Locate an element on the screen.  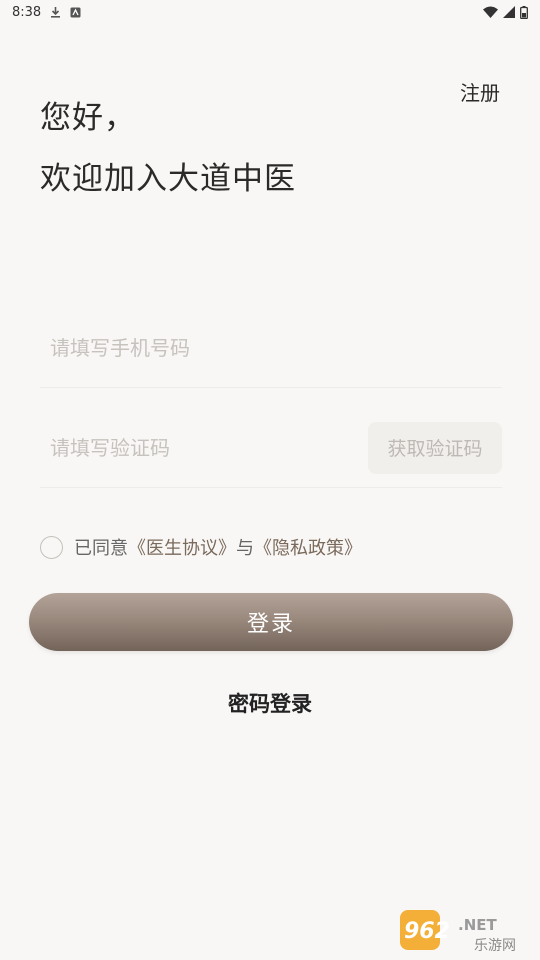
doctor-agreement-link: 《医生协议》 is located at coordinates (182, 547).